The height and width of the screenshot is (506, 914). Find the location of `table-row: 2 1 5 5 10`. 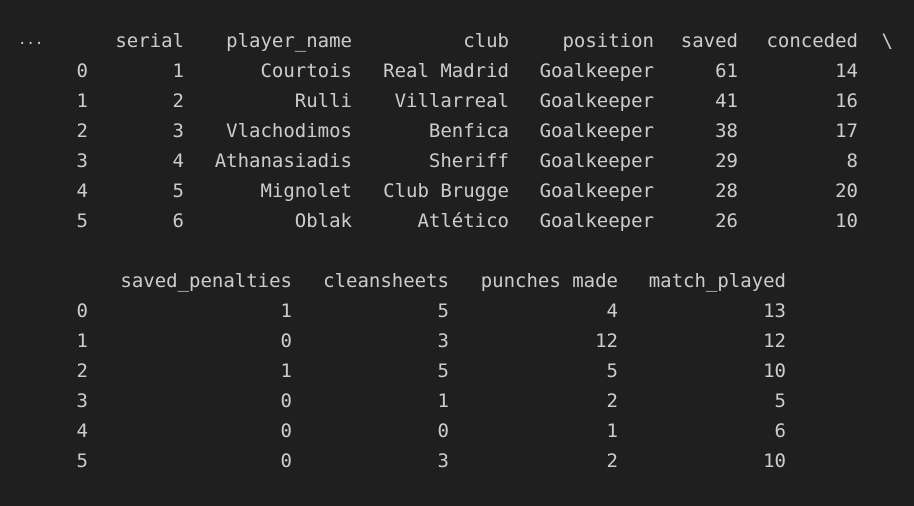

table-row: 2 1 5 5 10 is located at coordinates (457, 371).